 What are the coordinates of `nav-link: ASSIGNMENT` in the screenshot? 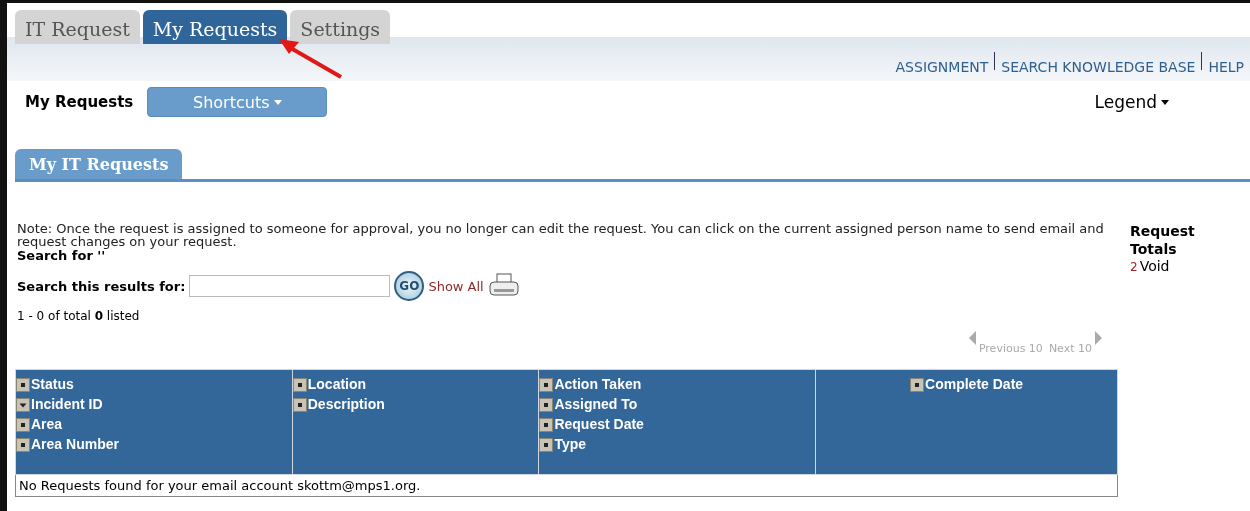 It's located at (942, 67).